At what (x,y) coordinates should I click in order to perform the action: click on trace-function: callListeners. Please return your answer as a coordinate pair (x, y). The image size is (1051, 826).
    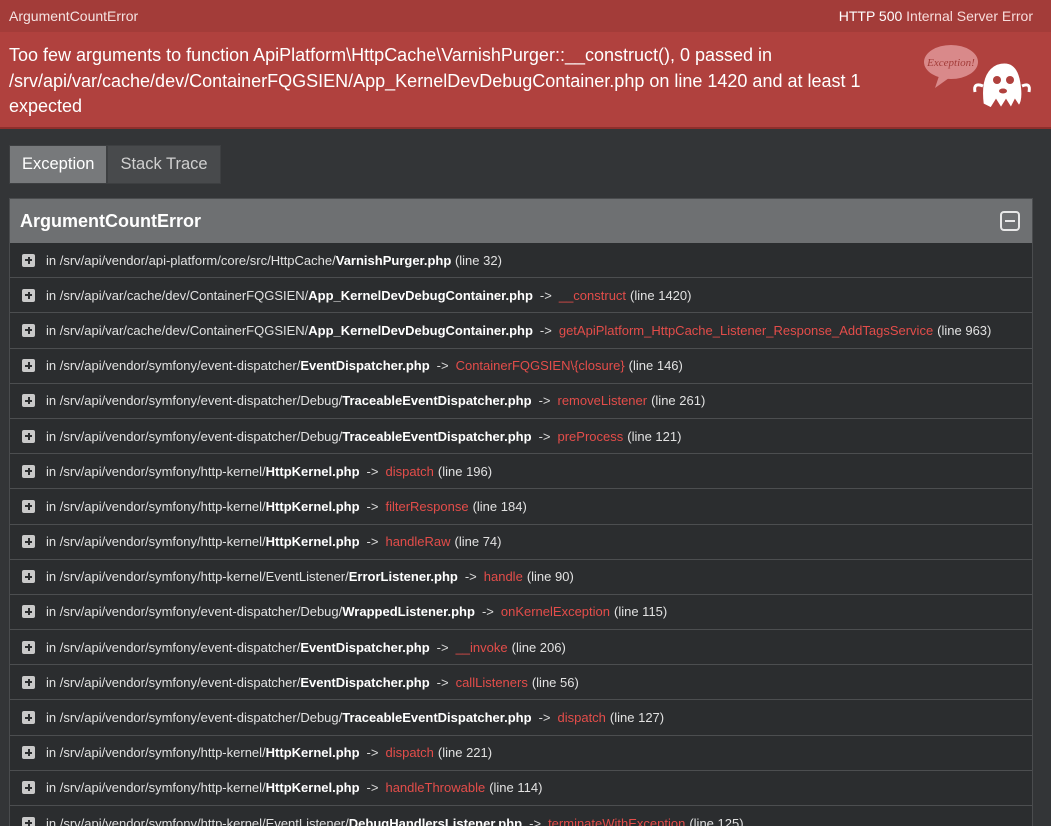
    Looking at the image, I should click on (491, 682).